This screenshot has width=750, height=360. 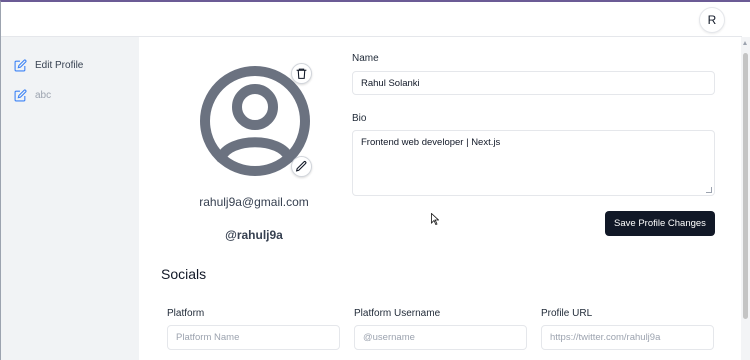 I want to click on sidebar-item-edit-profile: Edit Profile, so click(x=48, y=65).